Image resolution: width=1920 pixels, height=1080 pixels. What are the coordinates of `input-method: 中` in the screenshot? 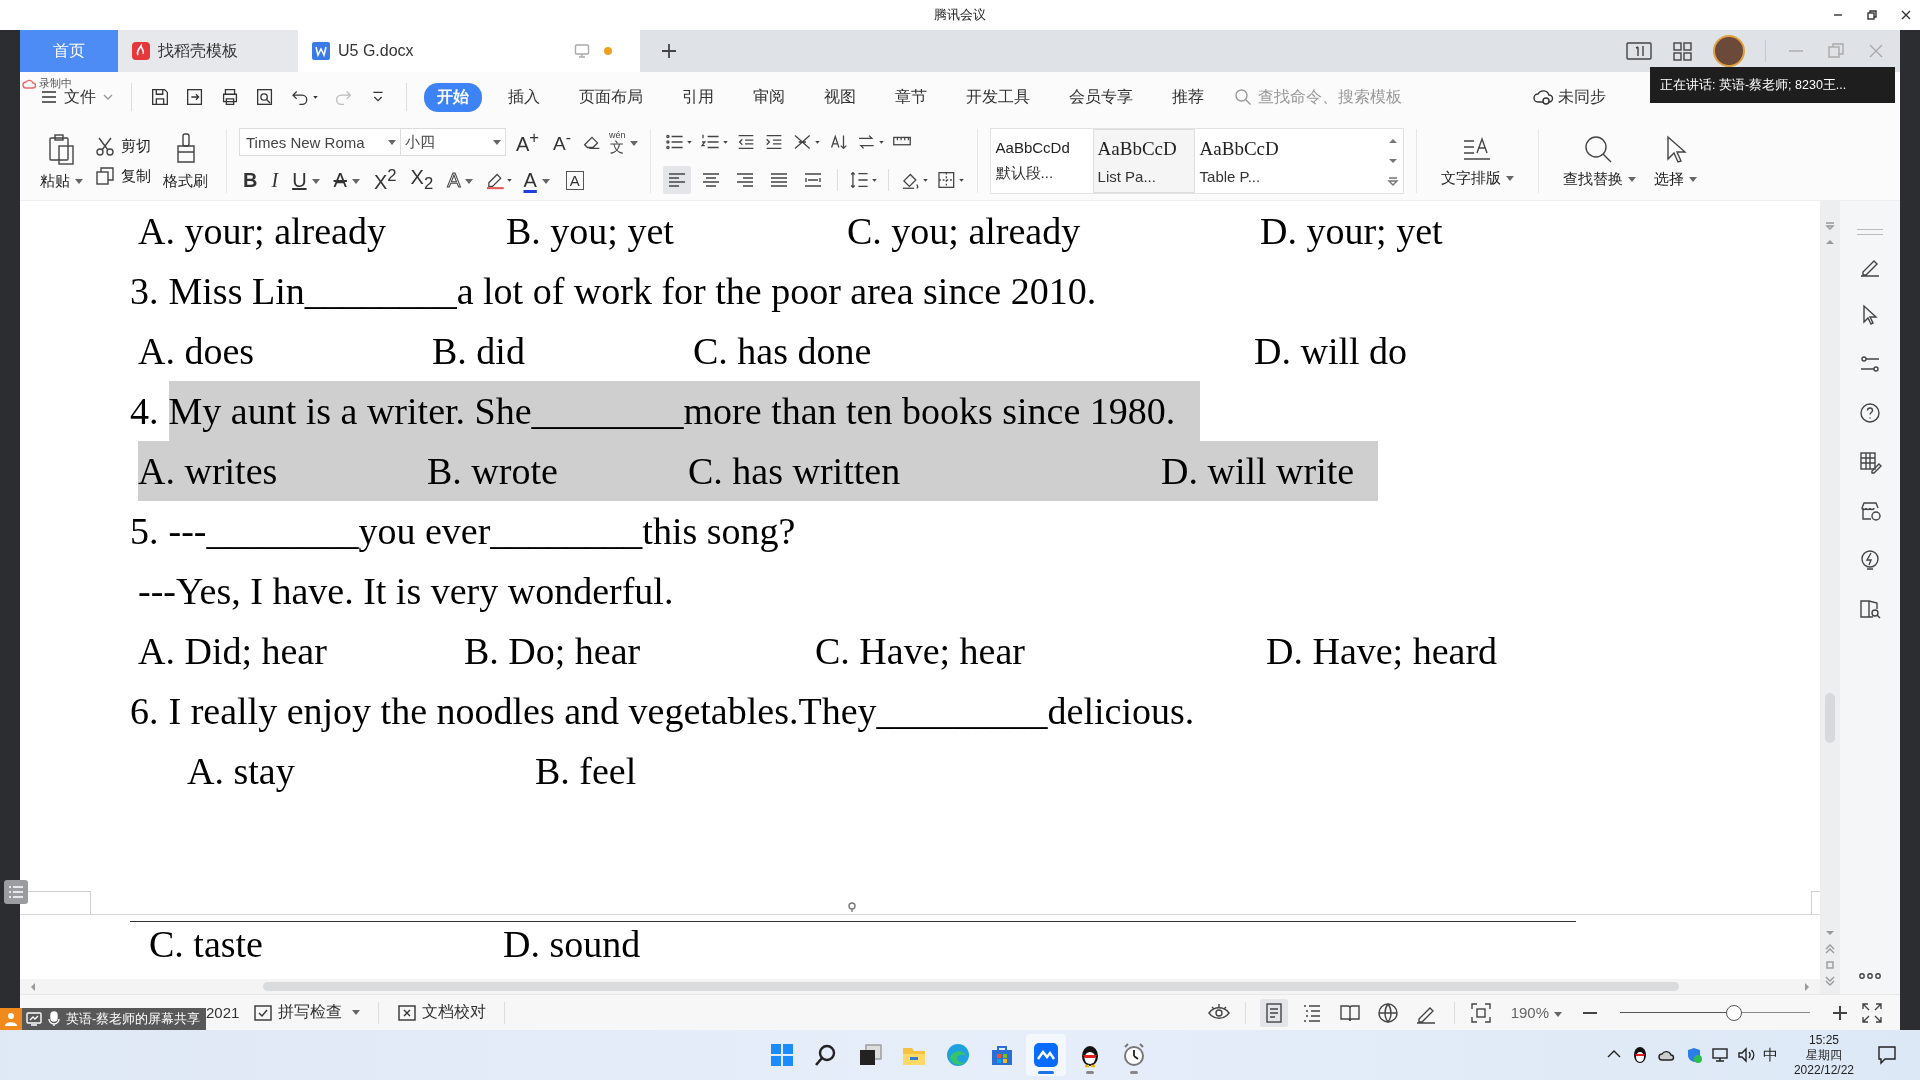 It's located at (1770, 1055).